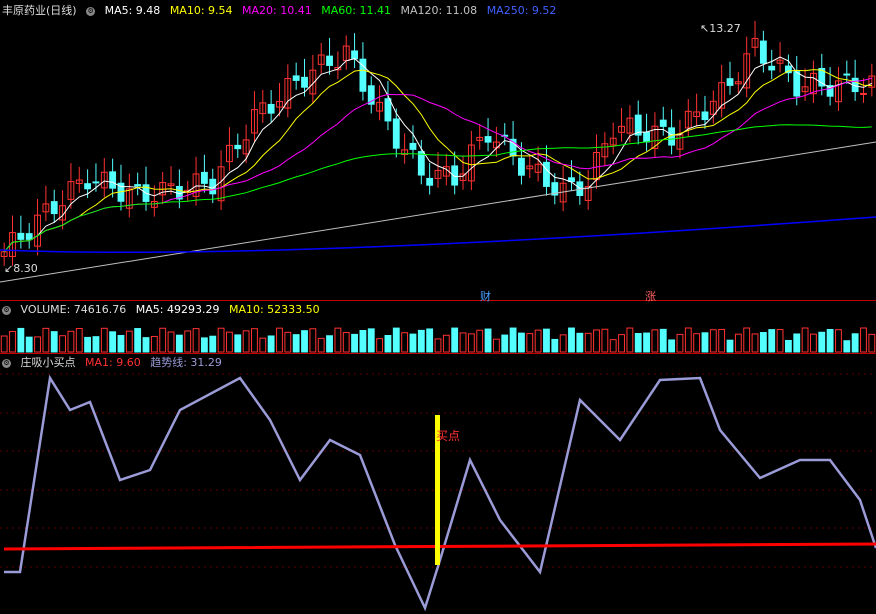 This screenshot has width=876, height=614. What do you see at coordinates (650, 296) in the screenshot?
I see `rise-badge: 涨` at bounding box center [650, 296].